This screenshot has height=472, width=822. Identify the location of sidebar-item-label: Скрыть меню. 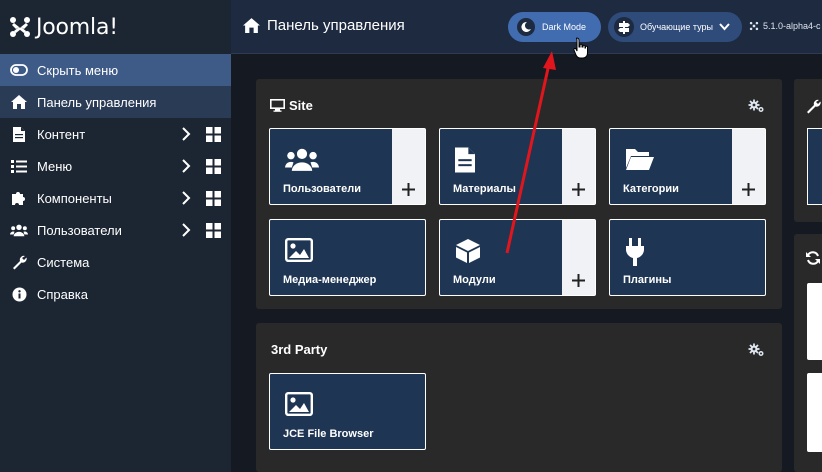
(78, 70).